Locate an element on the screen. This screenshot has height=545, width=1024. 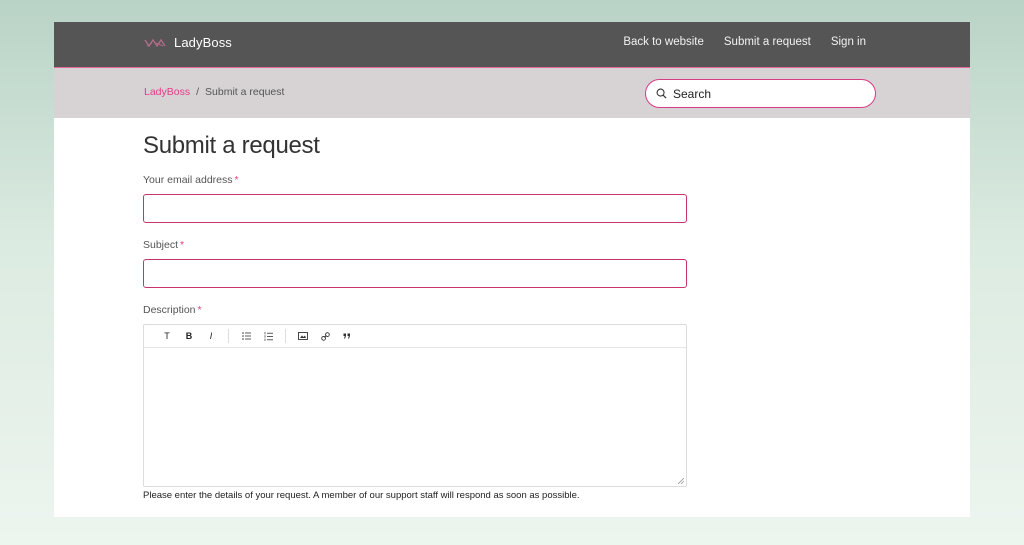
image-icon is located at coordinates (303, 336).